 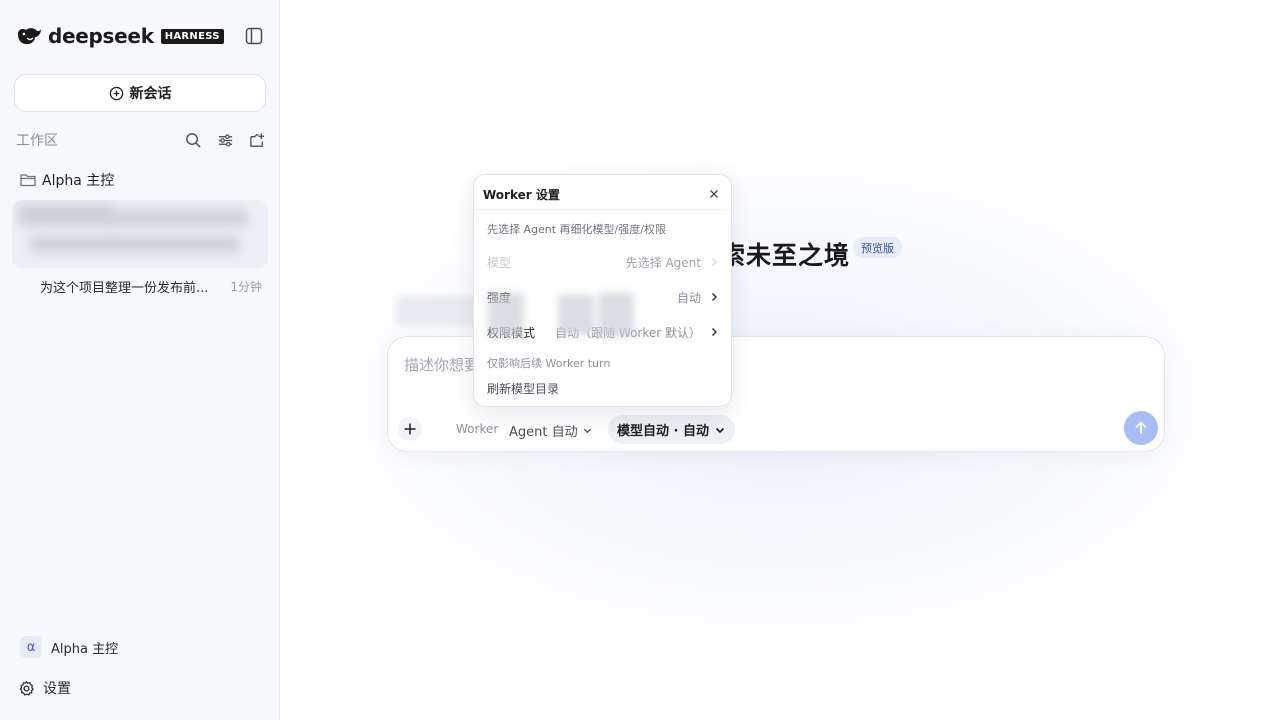 I want to click on agent-select-value: Agent 自动, so click(x=543, y=432).